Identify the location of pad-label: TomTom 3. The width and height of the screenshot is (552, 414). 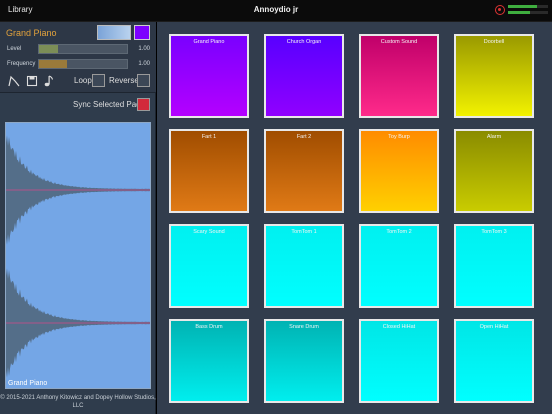
(494, 232).